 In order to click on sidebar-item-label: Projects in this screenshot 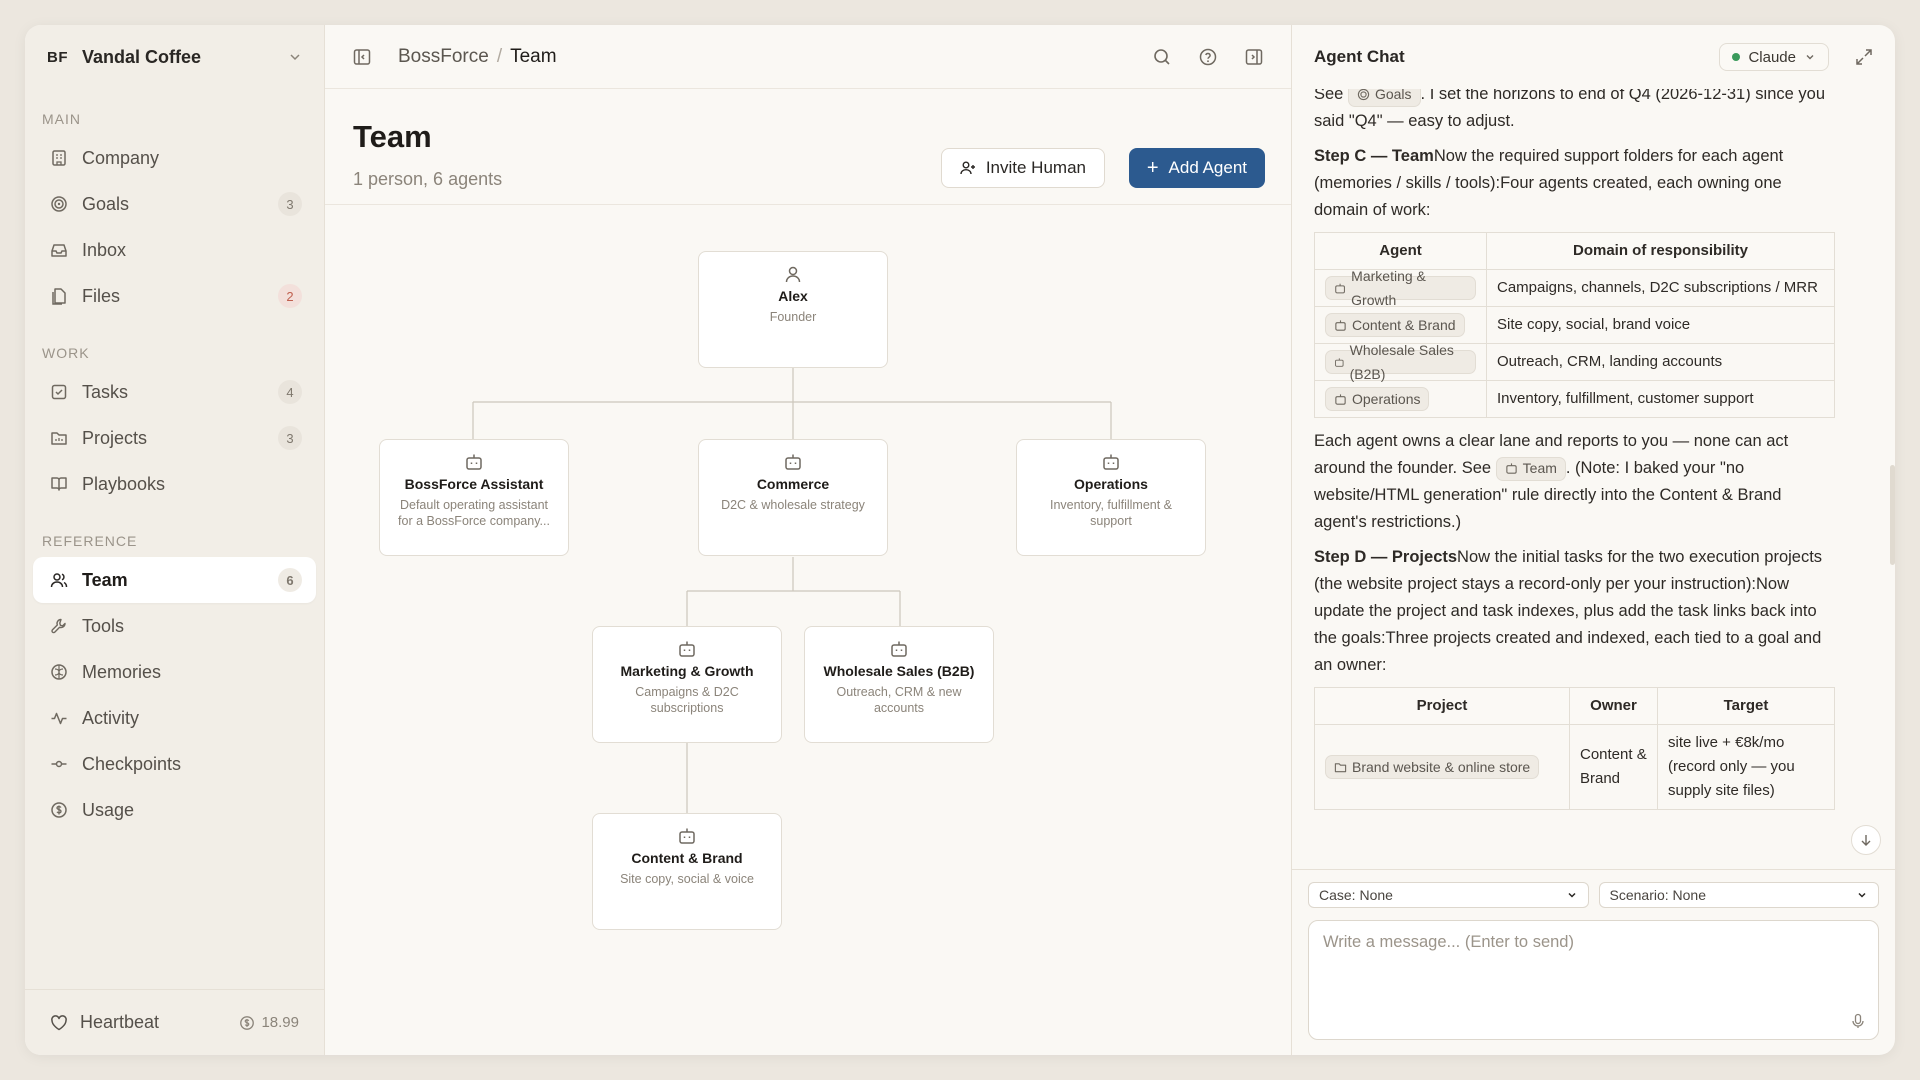, I will do `click(115, 437)`.